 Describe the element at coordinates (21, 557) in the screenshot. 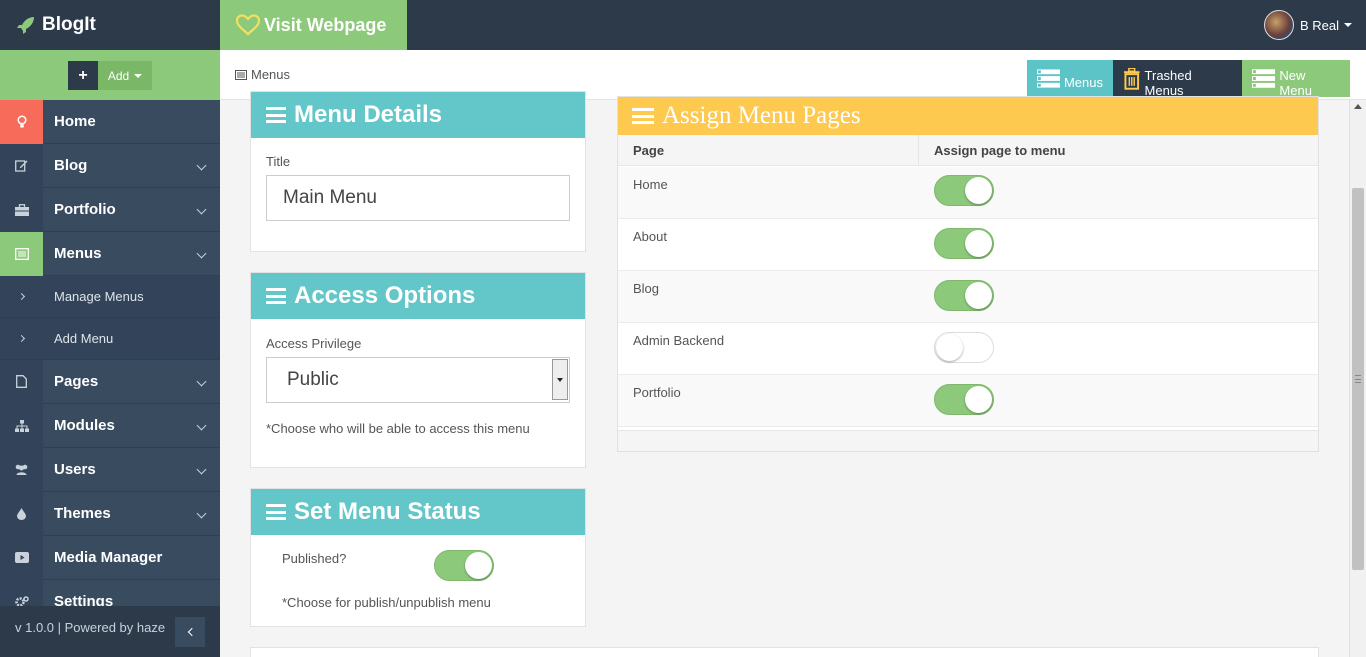

I see `video-icon` at that location.